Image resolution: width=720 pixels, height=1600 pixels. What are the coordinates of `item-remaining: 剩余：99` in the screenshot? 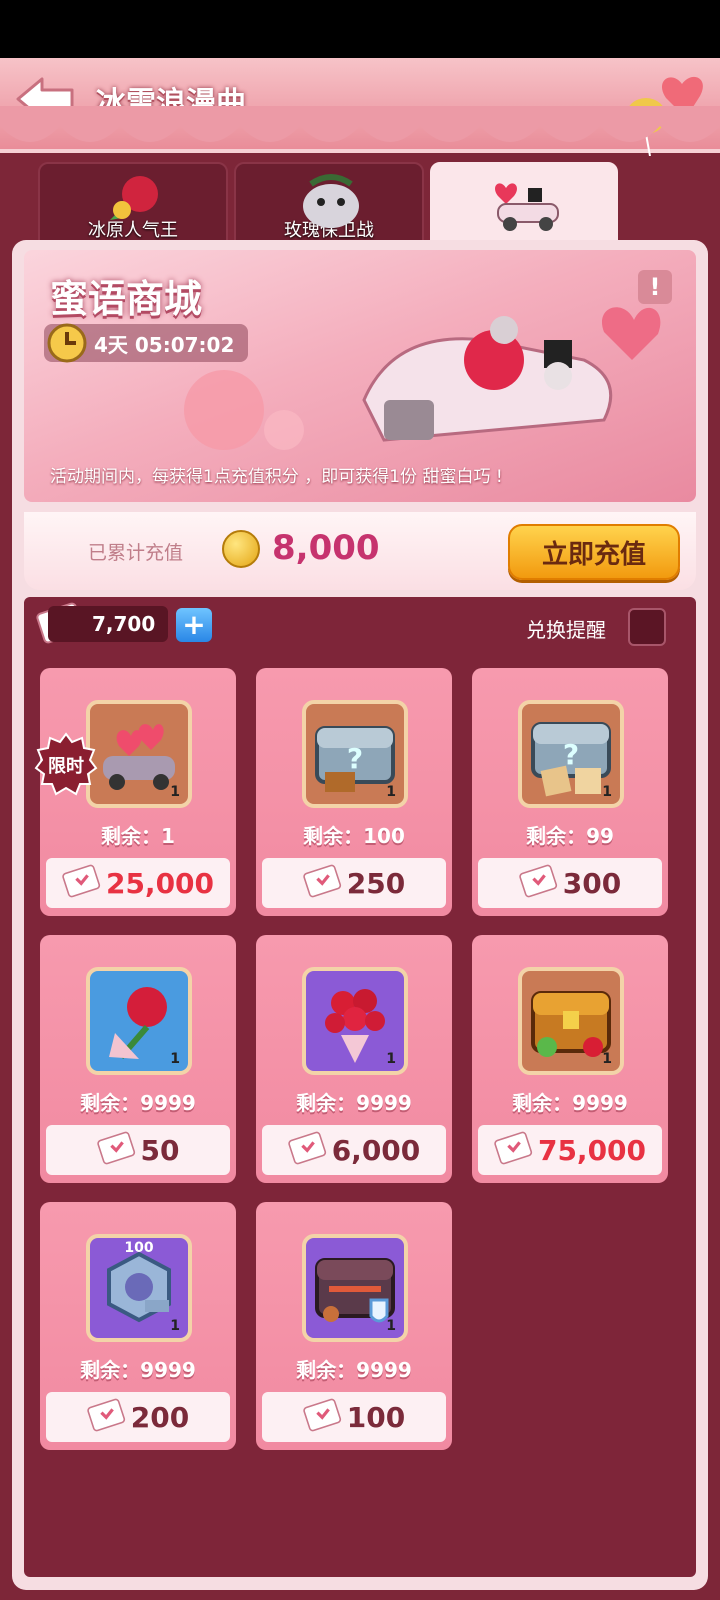 It's located at (570, 836).